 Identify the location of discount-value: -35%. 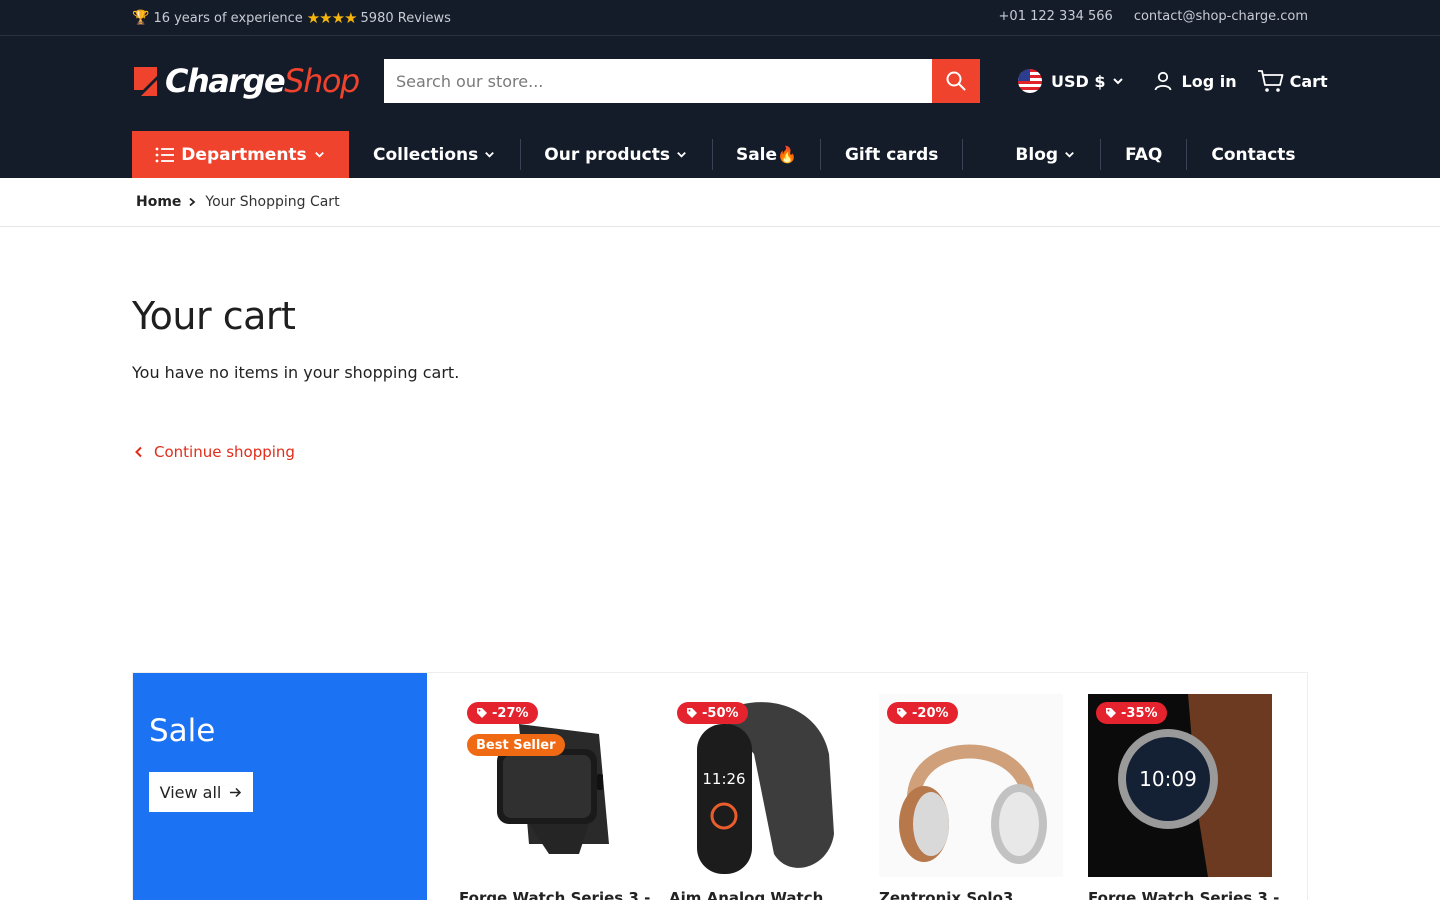
(1139, 713).